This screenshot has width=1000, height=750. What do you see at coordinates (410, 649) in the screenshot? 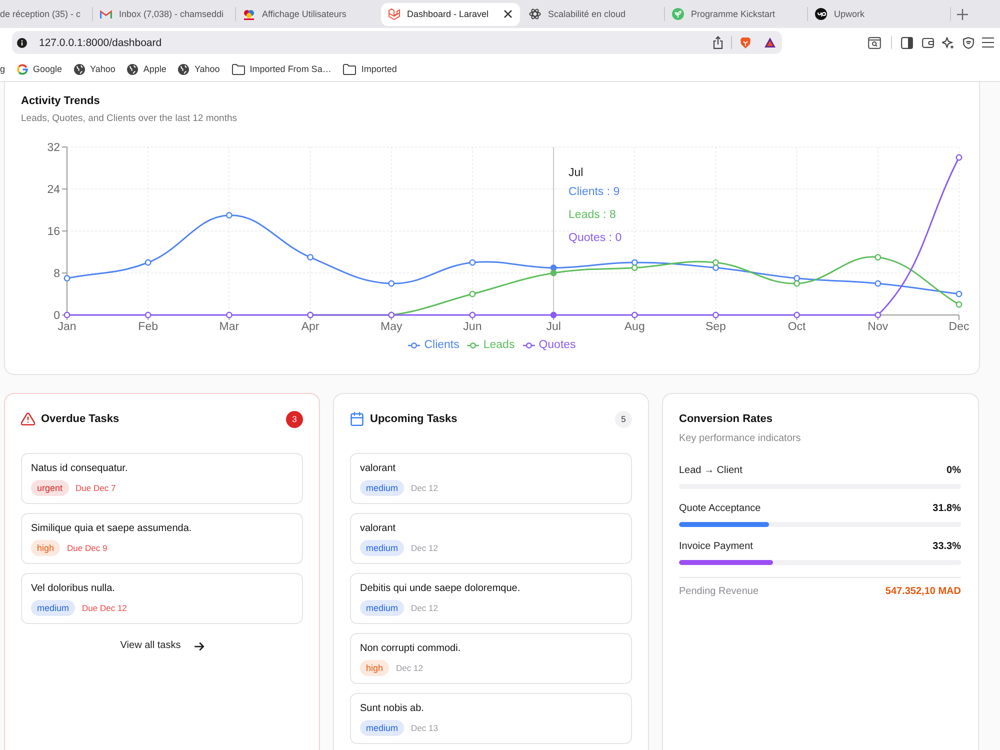
I see `task-title: Non corrupti commodi.` at bounding box center [410, 649].